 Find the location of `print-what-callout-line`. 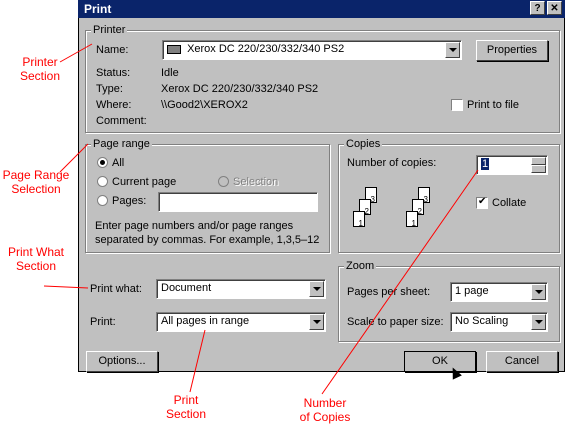

print-what-callout-line is located at coordinates (66, 287).